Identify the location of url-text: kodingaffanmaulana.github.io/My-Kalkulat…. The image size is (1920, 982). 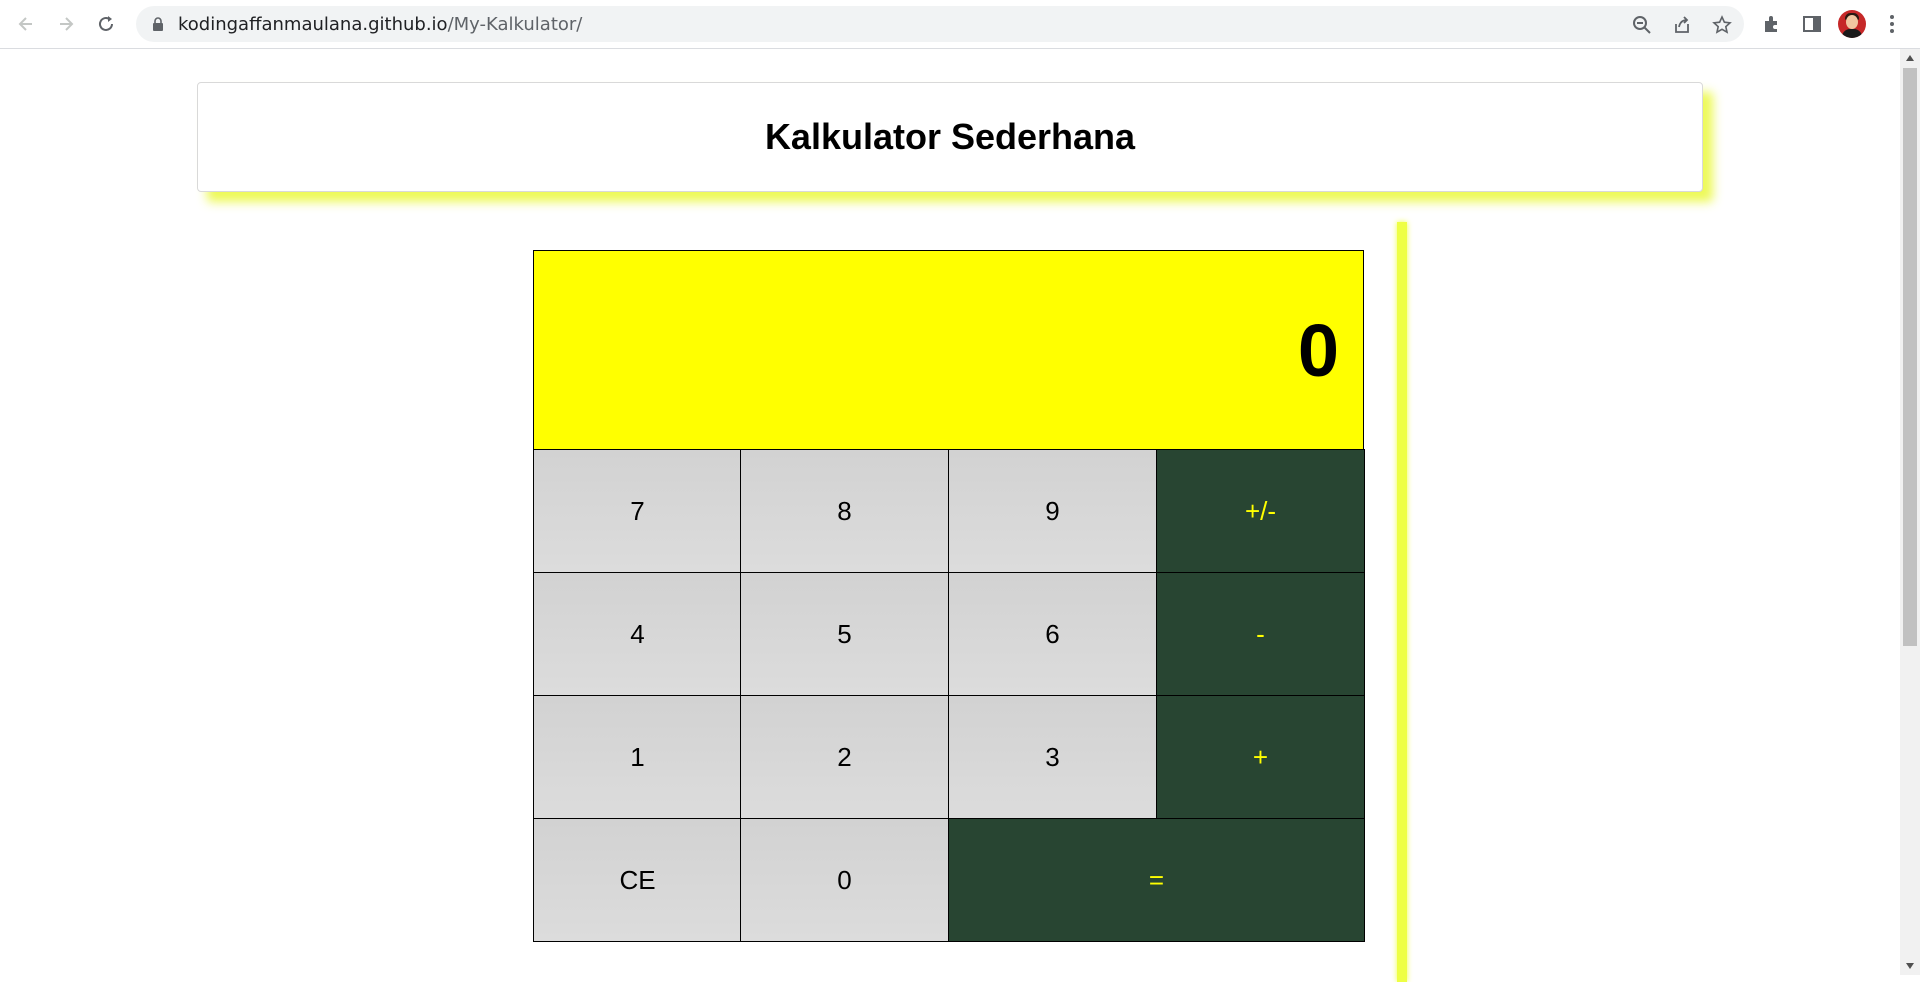
(380, 24).